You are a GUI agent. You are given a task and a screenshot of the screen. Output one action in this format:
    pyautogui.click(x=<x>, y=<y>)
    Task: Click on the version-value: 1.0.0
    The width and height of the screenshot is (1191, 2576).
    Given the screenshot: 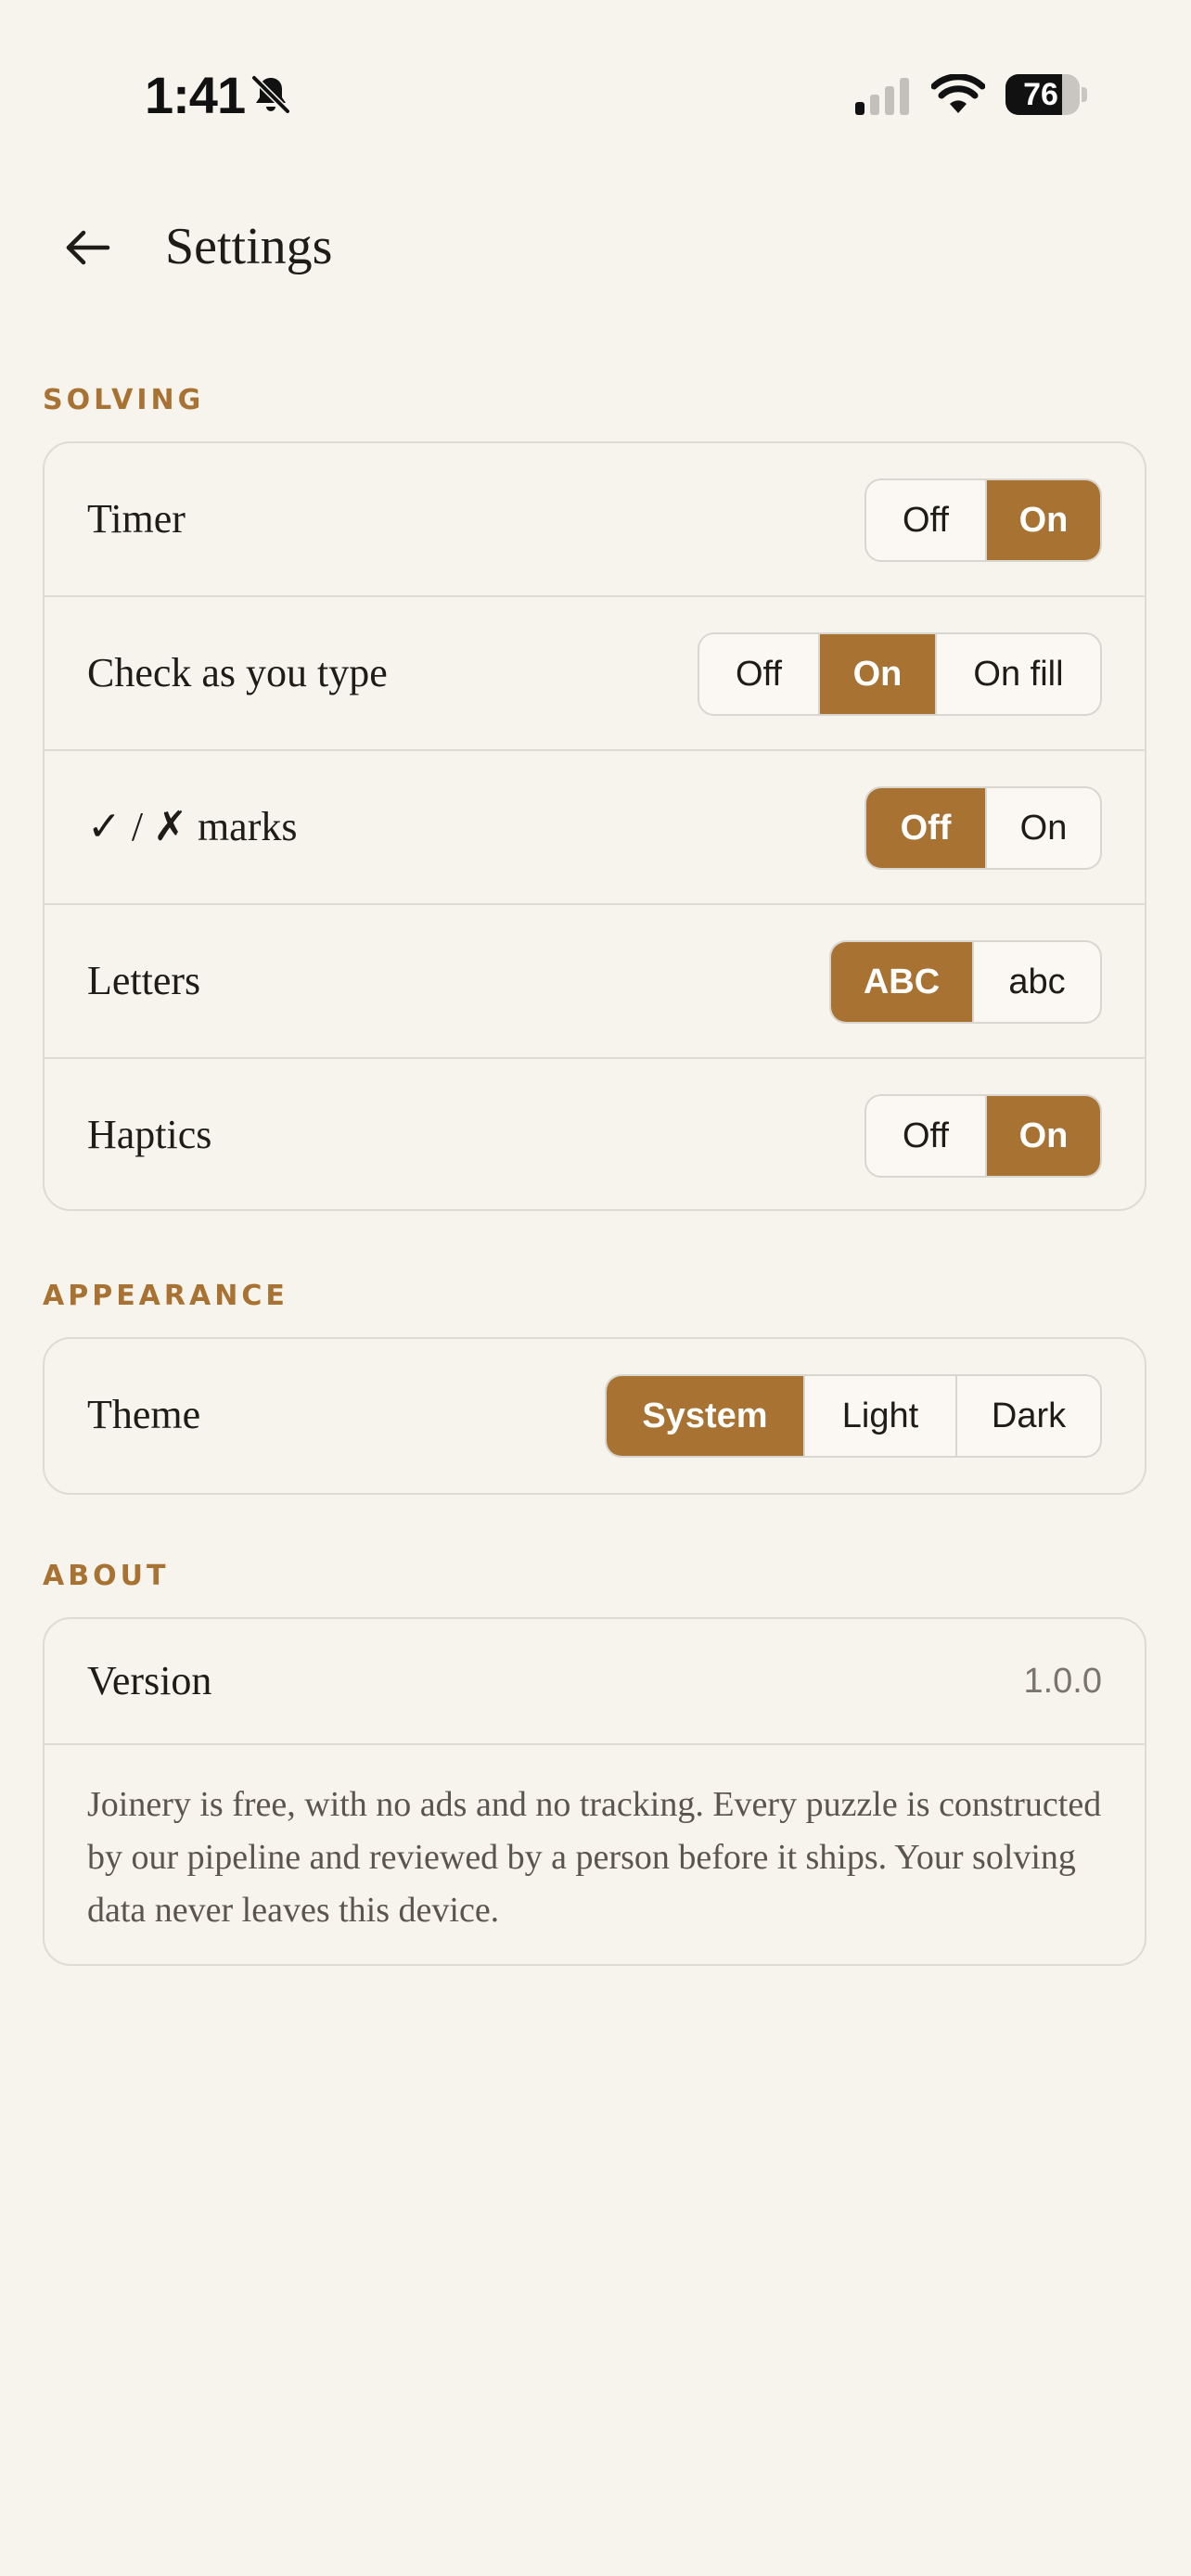 What is the action you would take?
    pyautogui.click(x=1062, y=1681)
    